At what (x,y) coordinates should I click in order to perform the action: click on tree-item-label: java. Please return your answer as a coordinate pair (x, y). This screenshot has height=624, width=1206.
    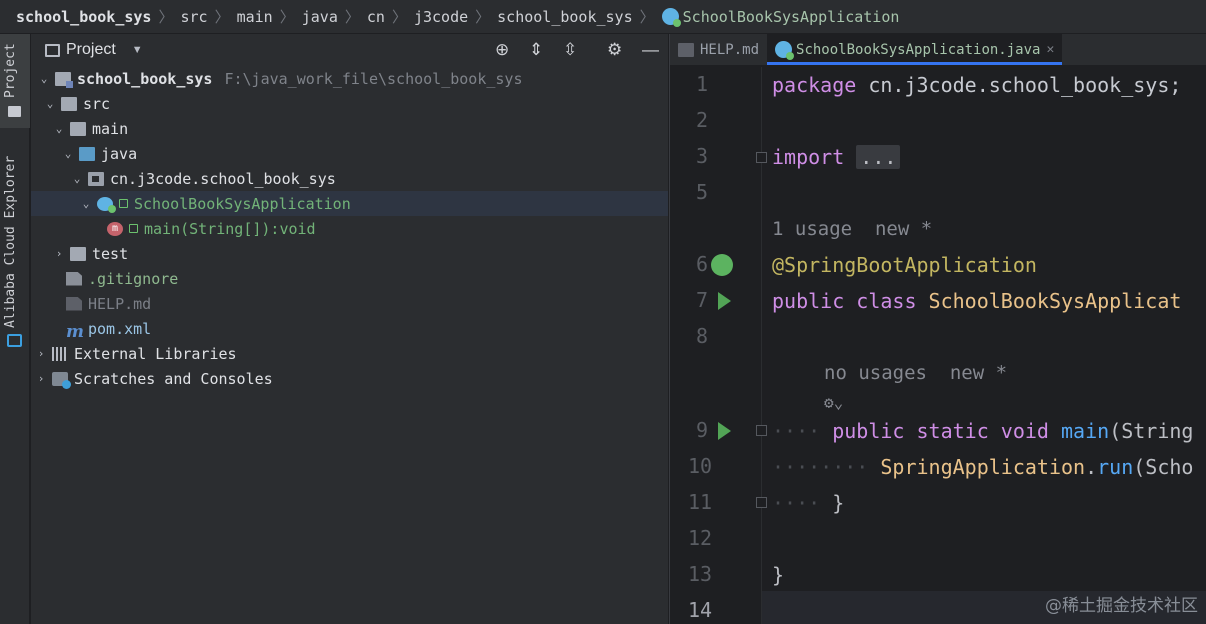
    Looking at the image, I should click on (119, 153).